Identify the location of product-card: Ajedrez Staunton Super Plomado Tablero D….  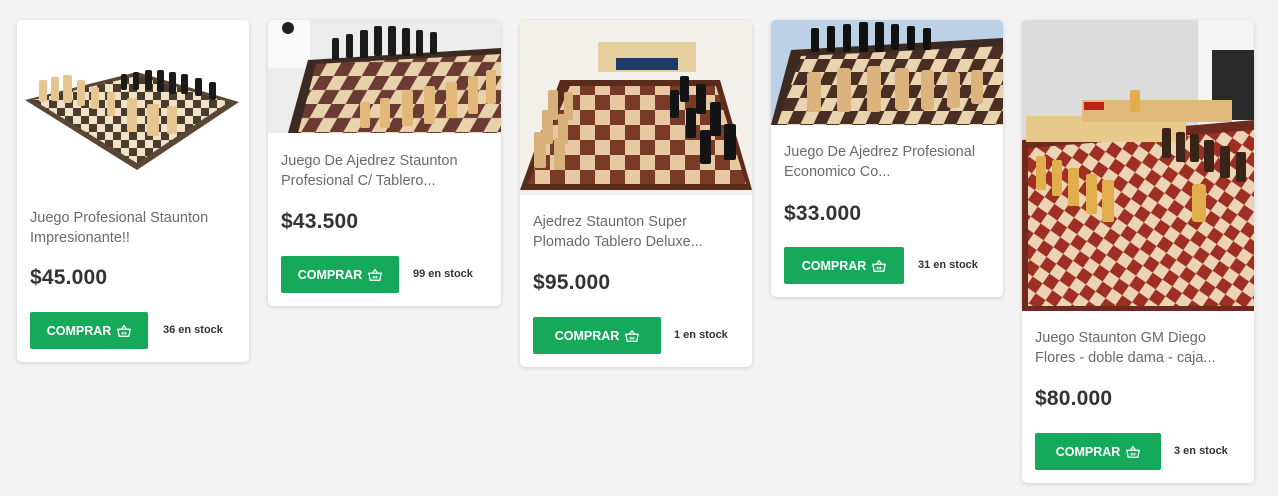
(636, 193).